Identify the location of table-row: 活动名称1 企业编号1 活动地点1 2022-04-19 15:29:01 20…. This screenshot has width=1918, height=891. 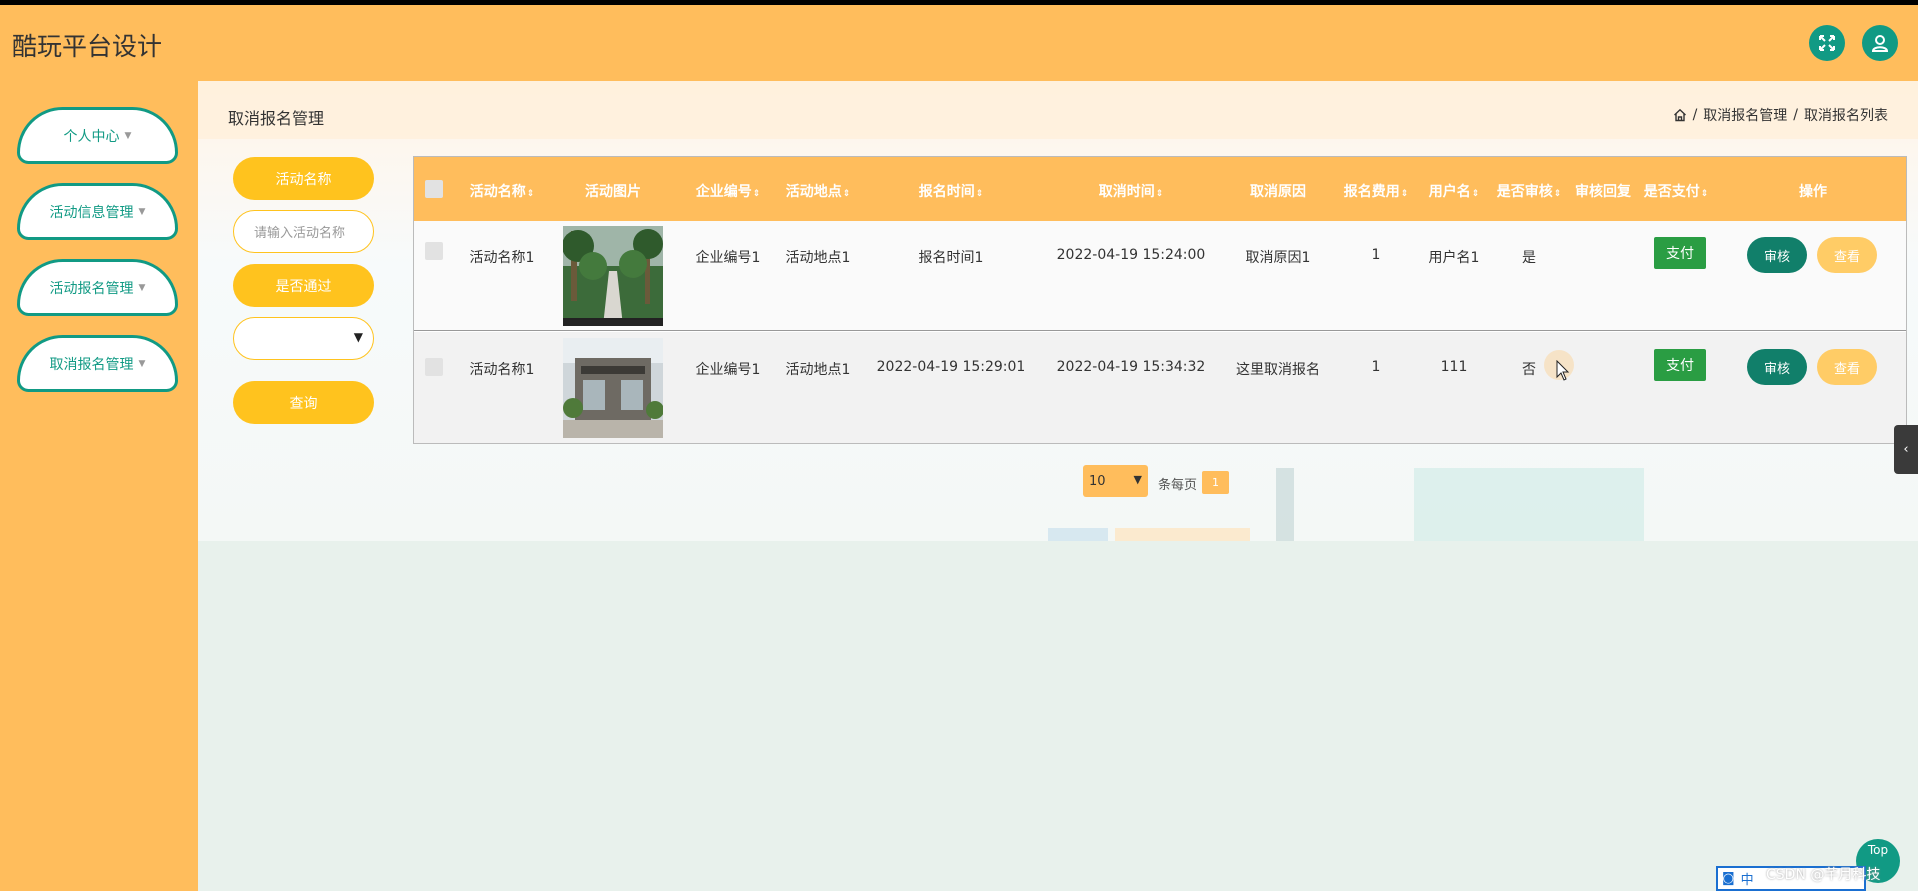
(1160, 387).